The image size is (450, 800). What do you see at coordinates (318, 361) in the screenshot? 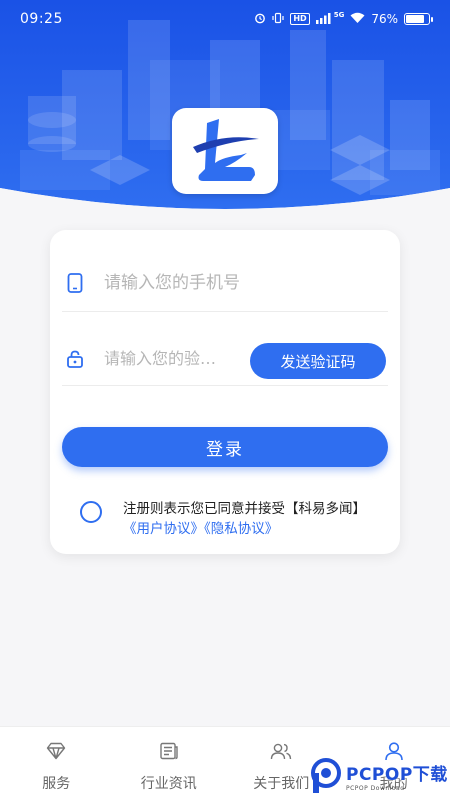
I see `send-code-button: 发送验证码` at bounding box center [318, 361].